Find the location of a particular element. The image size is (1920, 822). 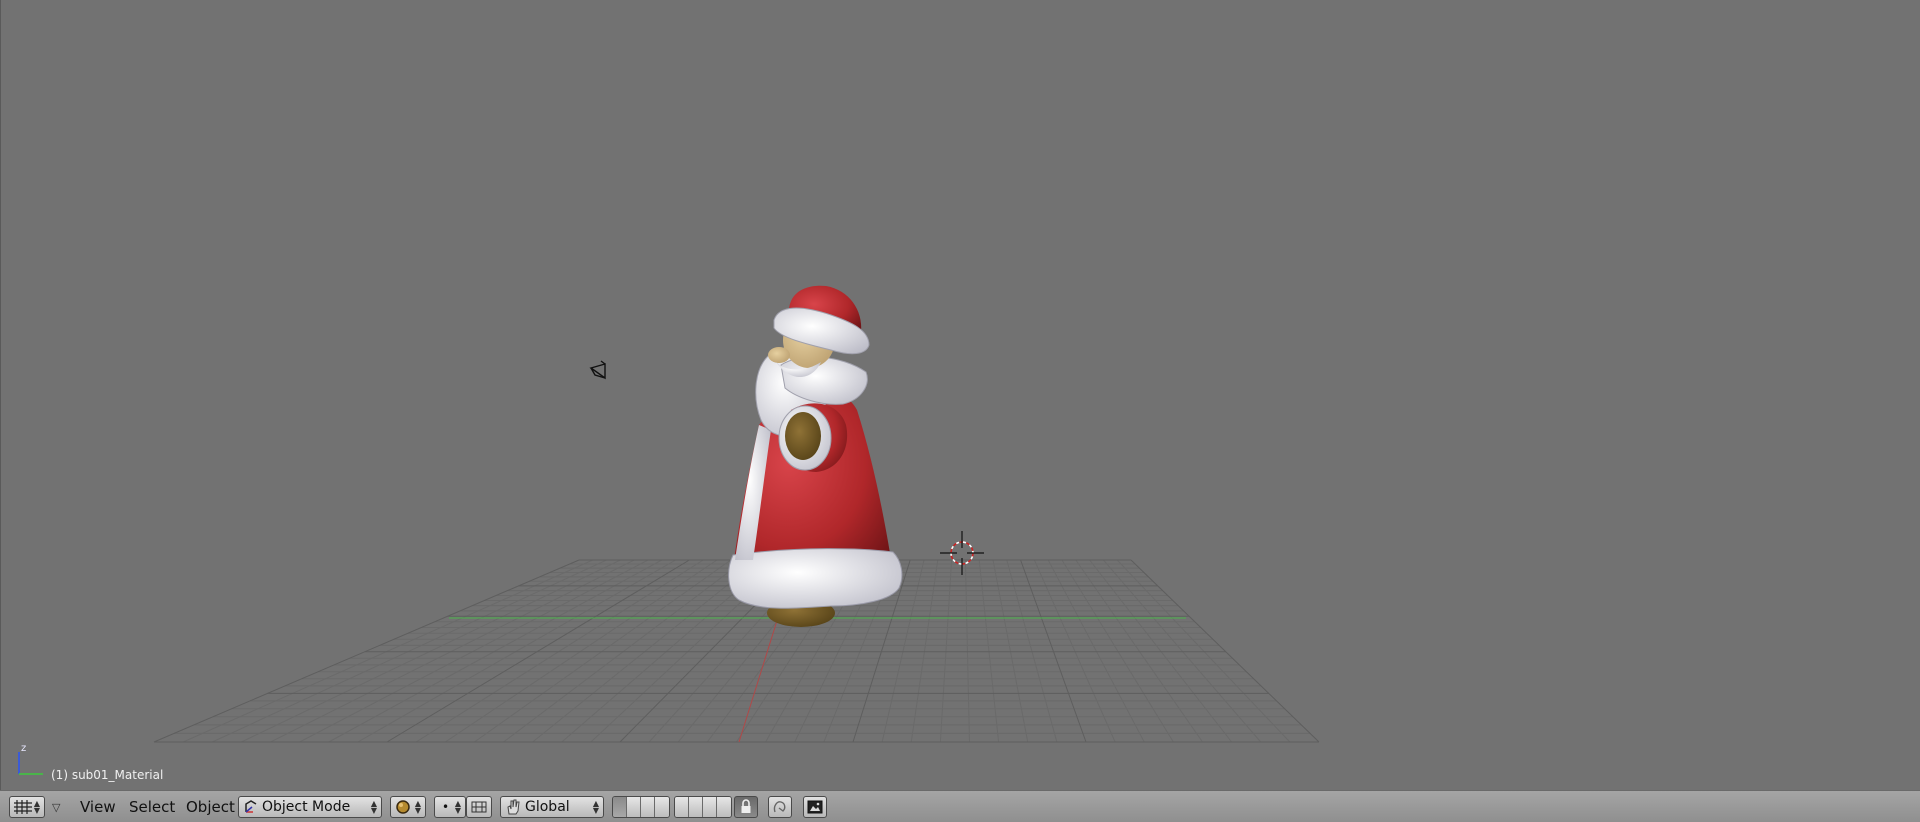

snap-toggle is located at coordinates (780, 807).